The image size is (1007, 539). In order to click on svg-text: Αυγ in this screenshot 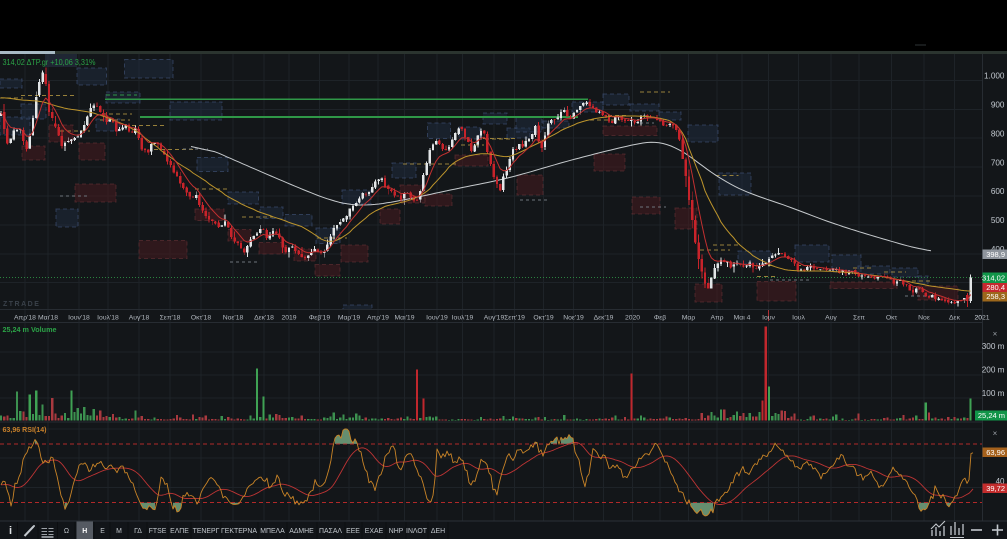, I will do `click(831, 318)`.